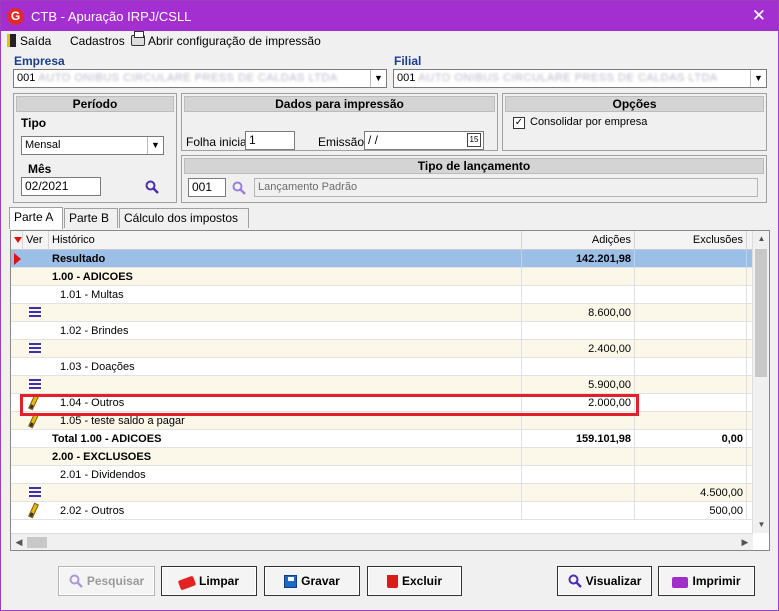 The height and width of the screenshot is (611, 779). Describe the element at coordinates (291, 581) in the screenshot. I see `save-icon` at that location.